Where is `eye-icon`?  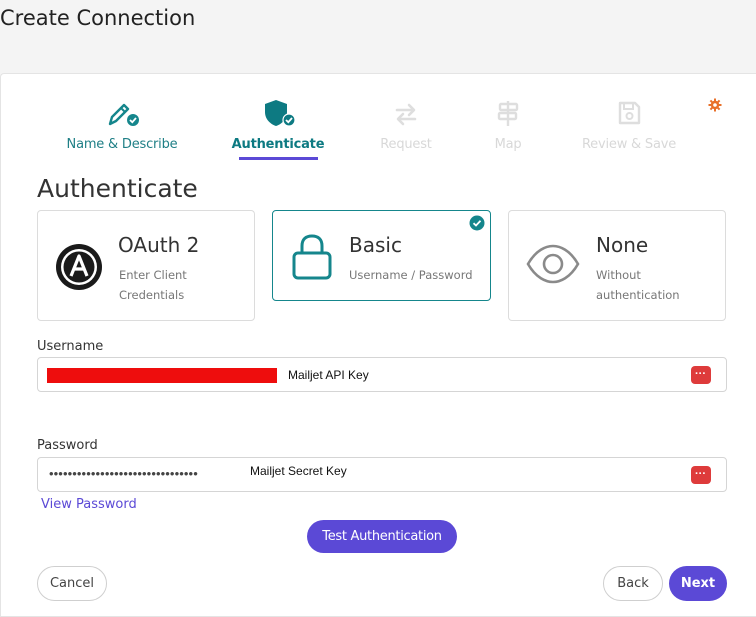 eye-icon is located at coordinates (553, 266).